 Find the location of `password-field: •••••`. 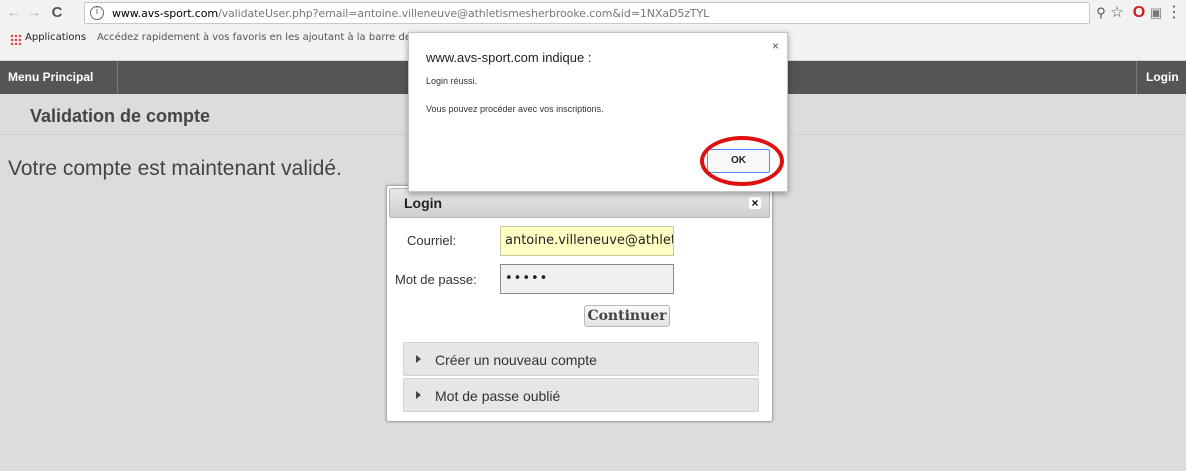

password-field: ••••• is located at coordinates (587, 279).